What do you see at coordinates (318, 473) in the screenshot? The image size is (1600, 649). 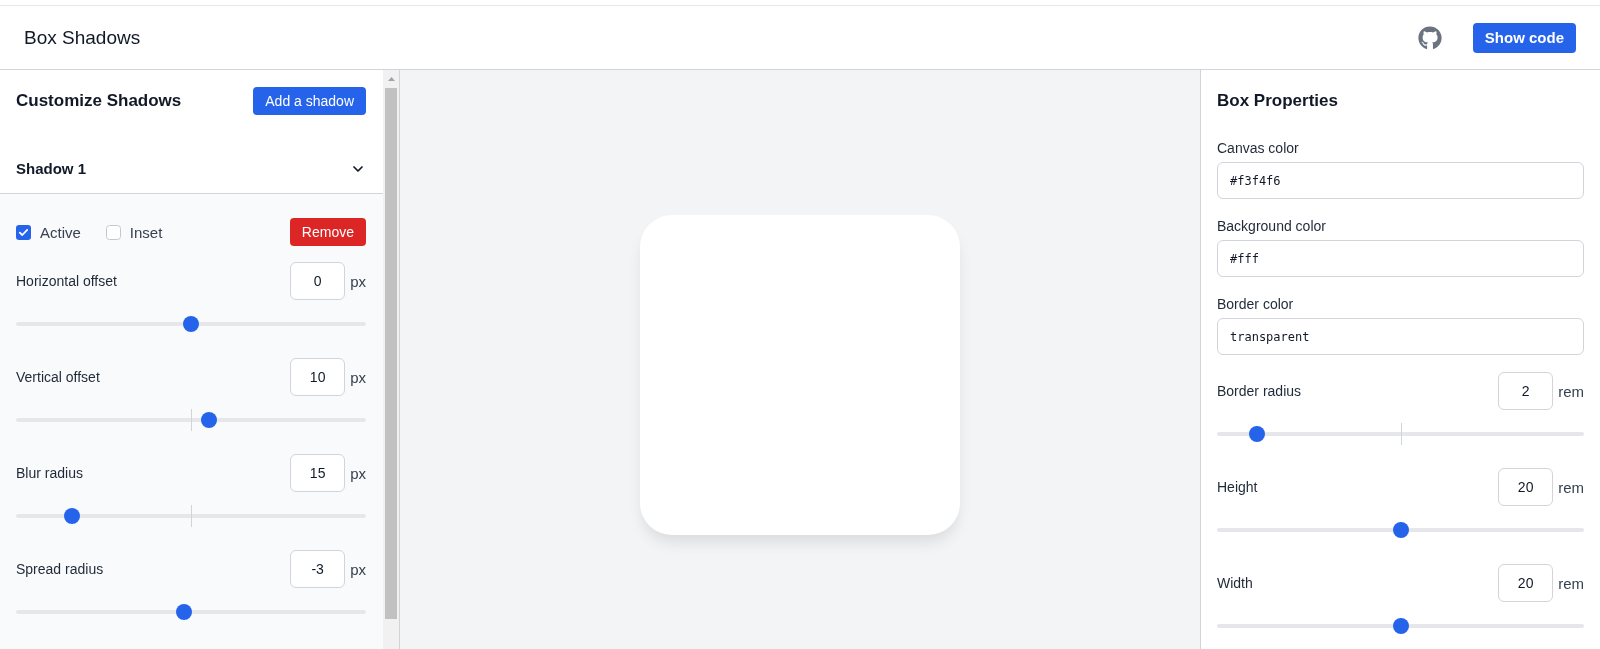 I see `number-input: 15` at bounding box center [318, 473].